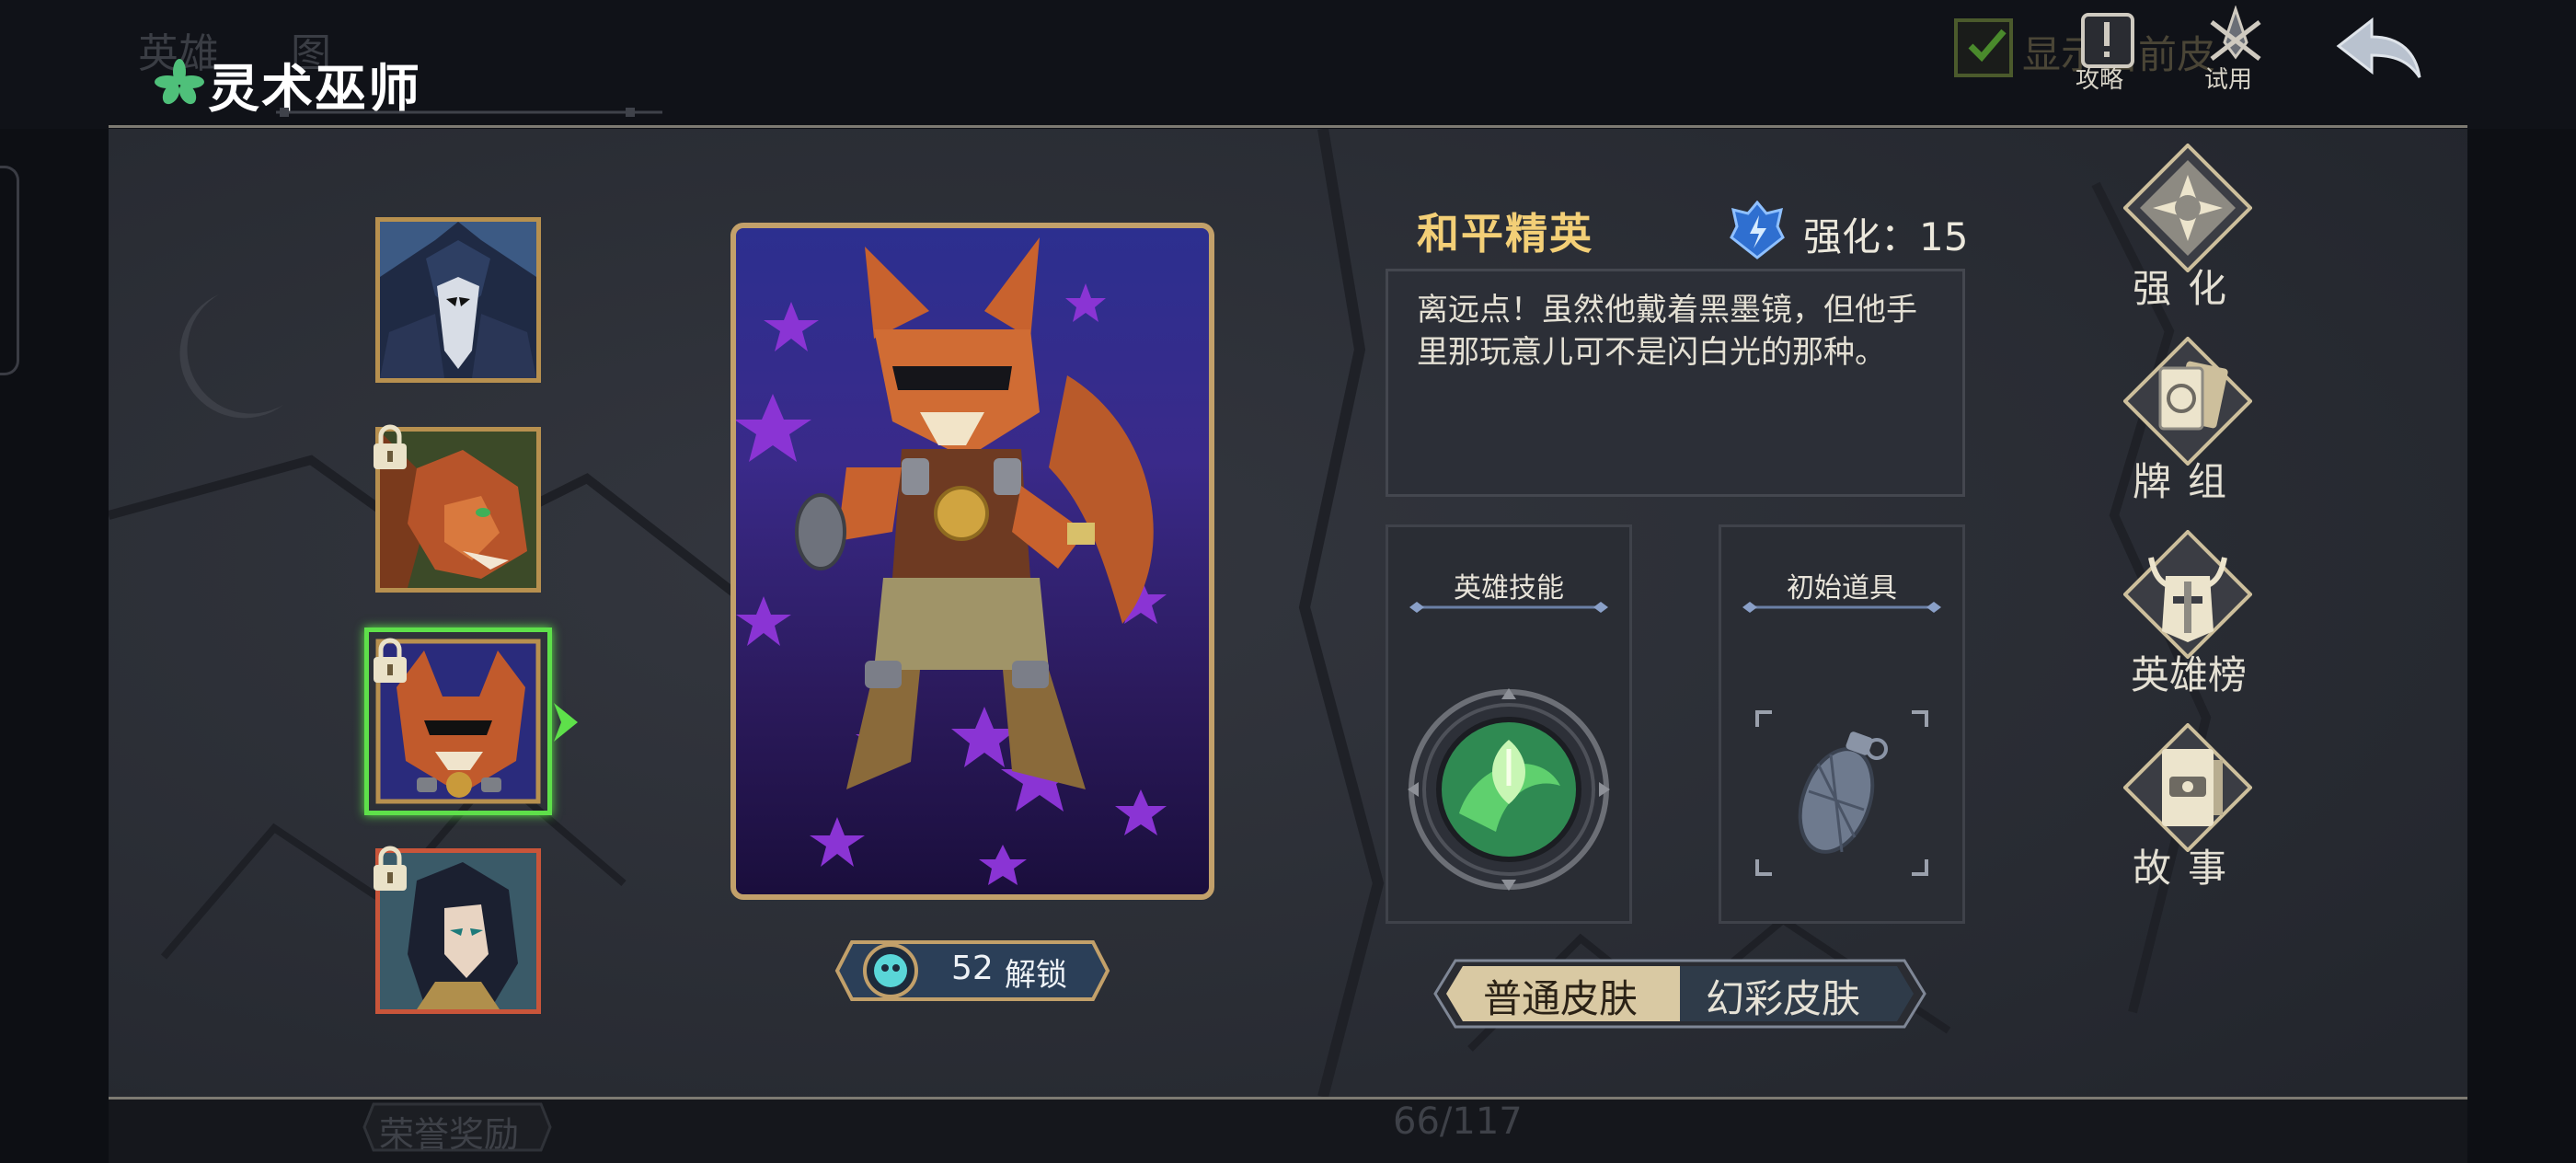 This screenshot has width=2576, height=1163. Describe the element at coordinates (2188, 869) in the screenshot. I see `story-menu-label: 故事` at that location.